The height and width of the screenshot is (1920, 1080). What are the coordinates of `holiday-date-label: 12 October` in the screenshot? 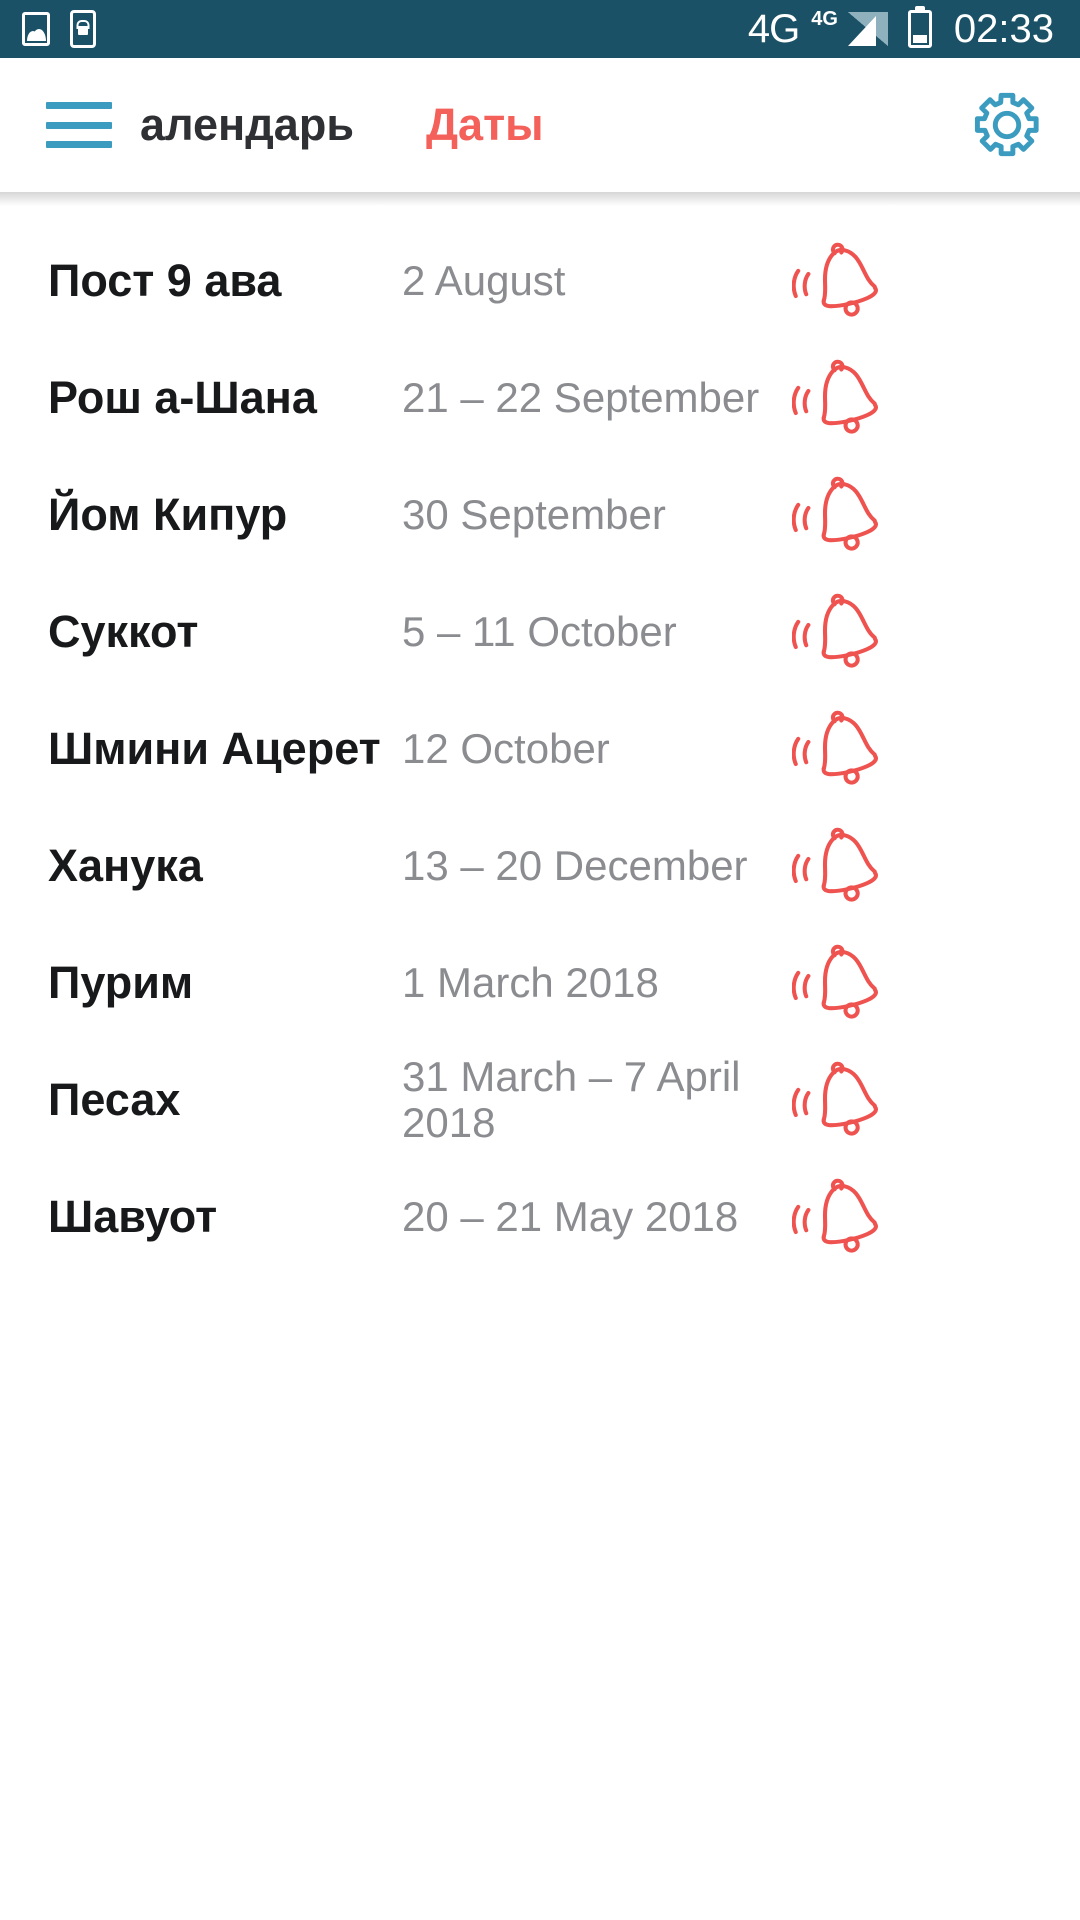 It's located at (506, 748).